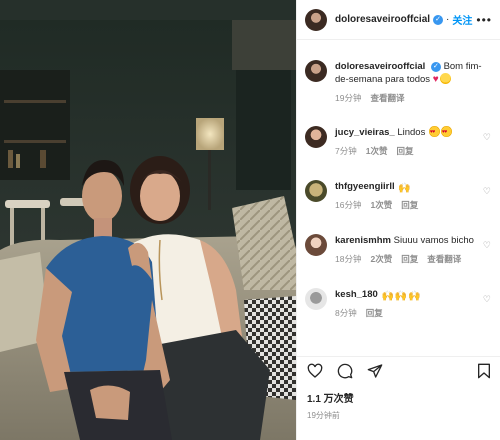 The image size is (500, 440). I want to click on comment-username: karenismhm, so click(363, 240).